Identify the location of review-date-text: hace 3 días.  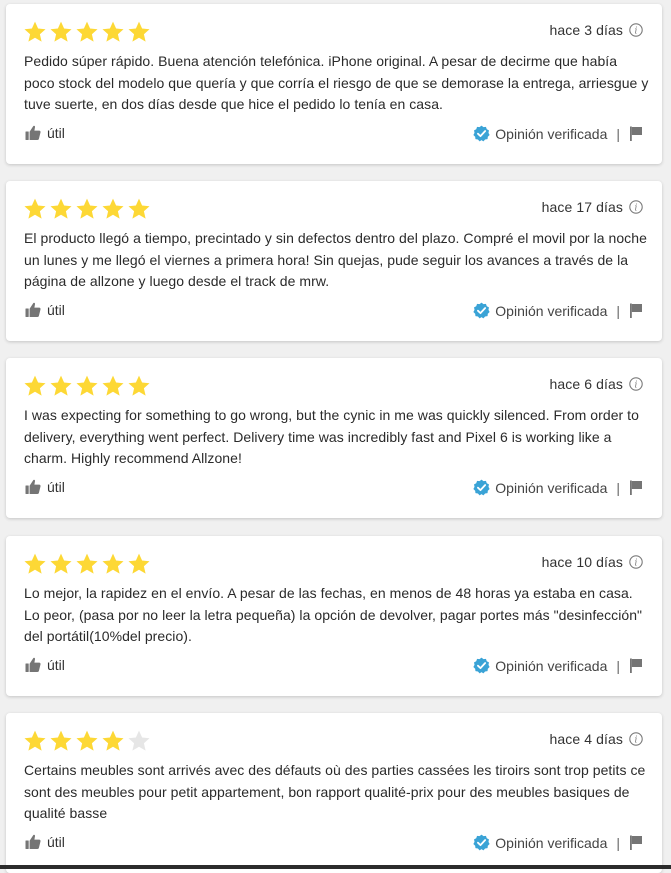
(586, 30).